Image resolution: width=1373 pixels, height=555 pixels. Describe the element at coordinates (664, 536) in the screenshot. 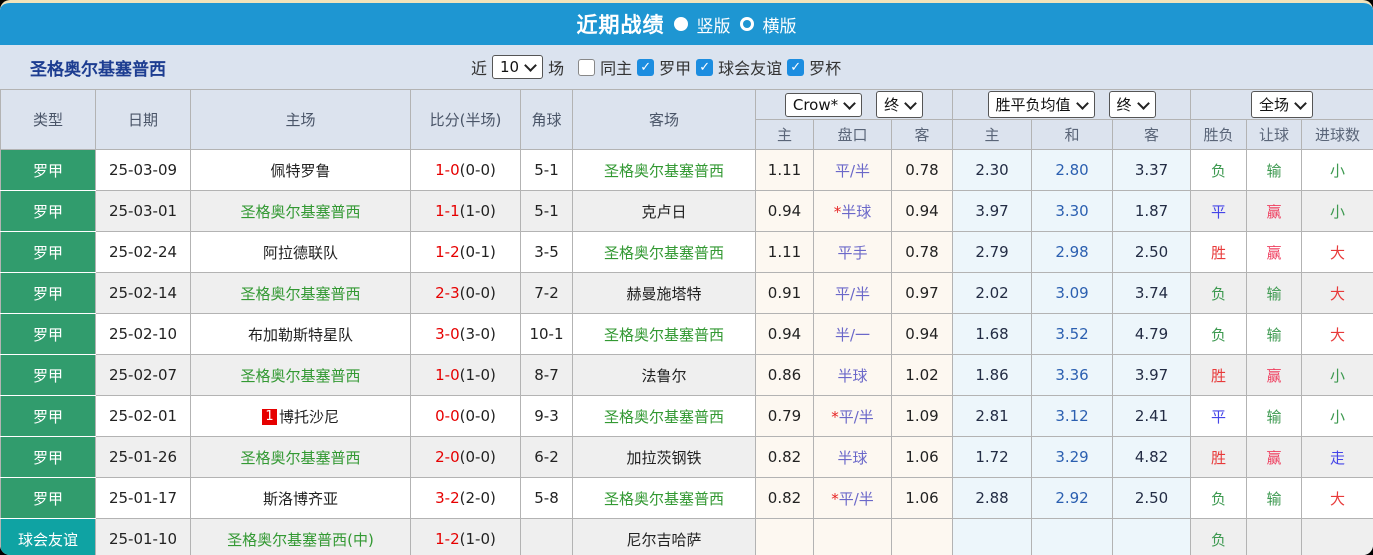

I see `cell-away-team: 尼尔吉哈萨` at that location.